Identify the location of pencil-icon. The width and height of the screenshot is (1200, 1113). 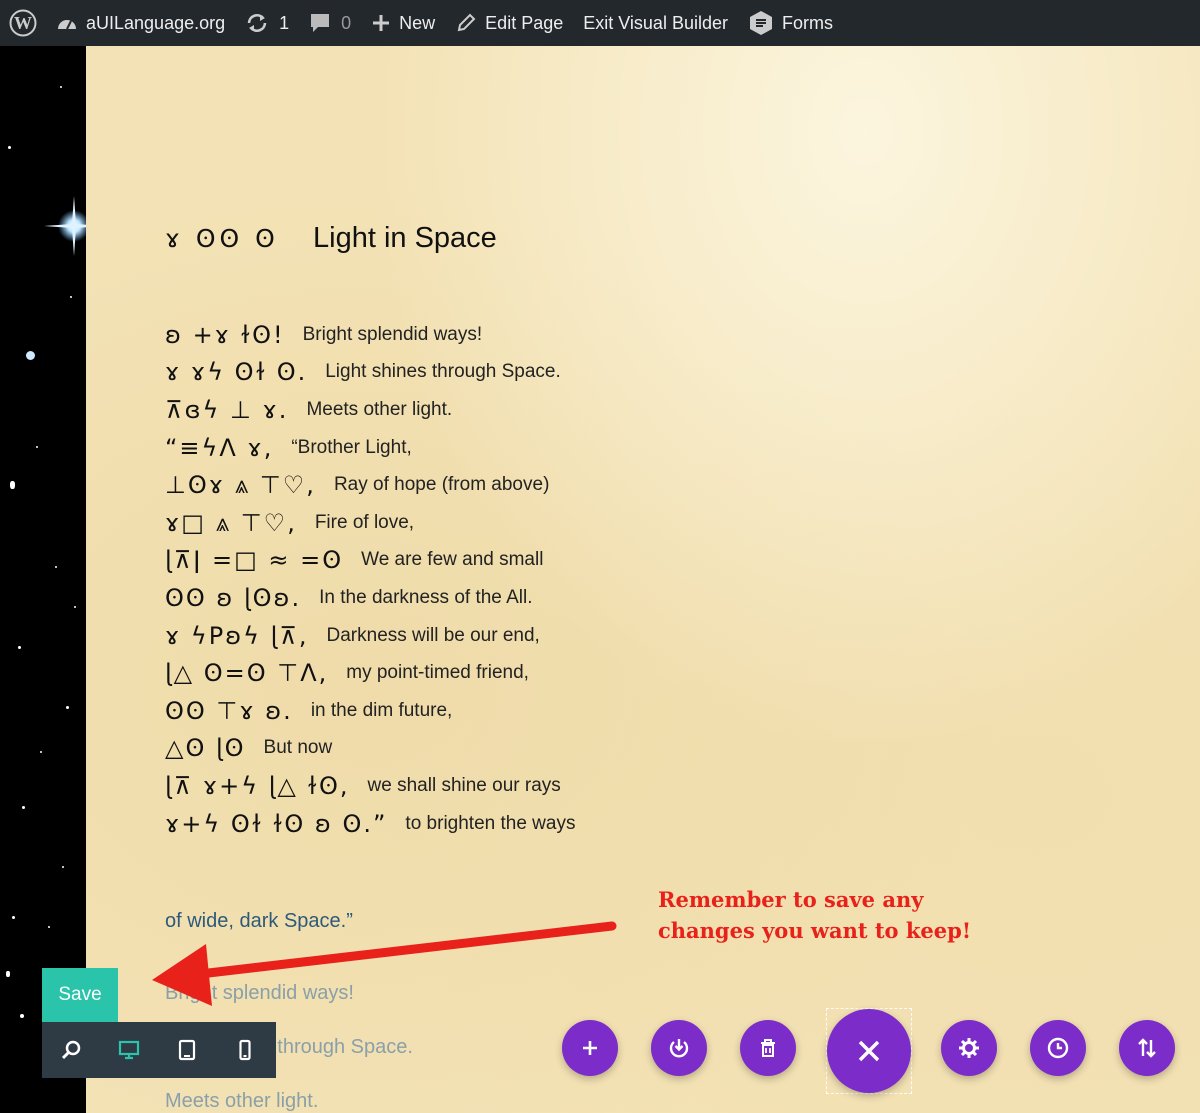
(466, 23).